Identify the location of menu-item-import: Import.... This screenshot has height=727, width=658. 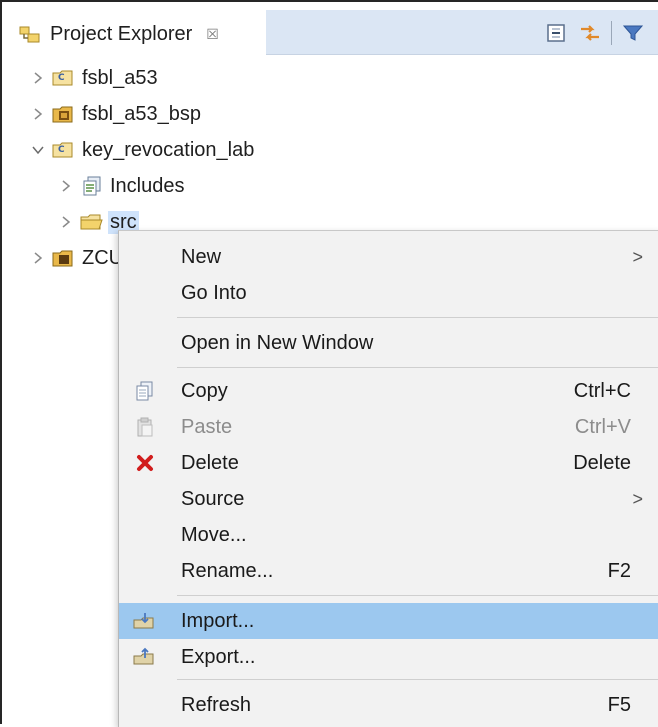
(388, 621).